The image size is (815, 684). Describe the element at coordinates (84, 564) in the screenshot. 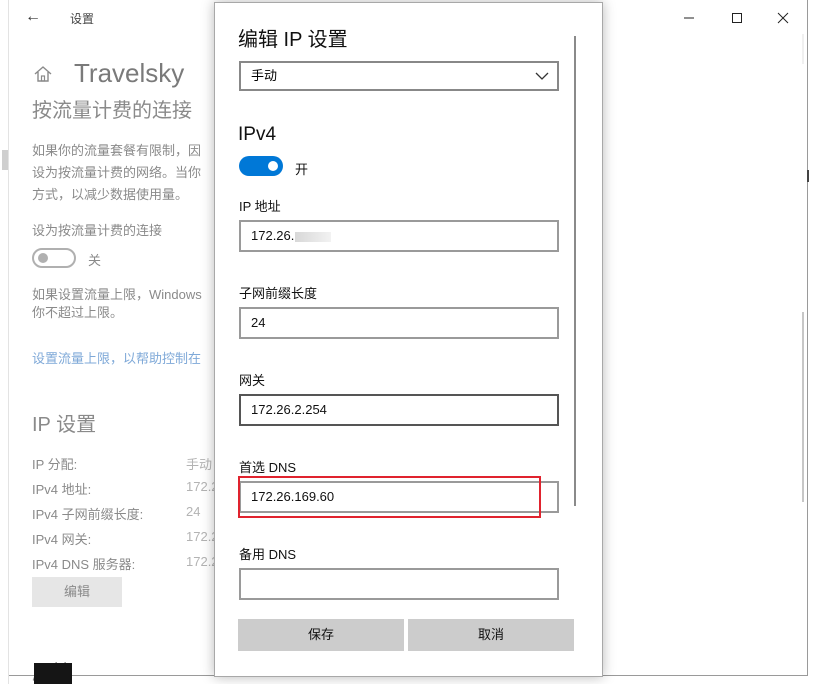

I see `ip-row-key: IPv4 DNS 服务器:` at that location.